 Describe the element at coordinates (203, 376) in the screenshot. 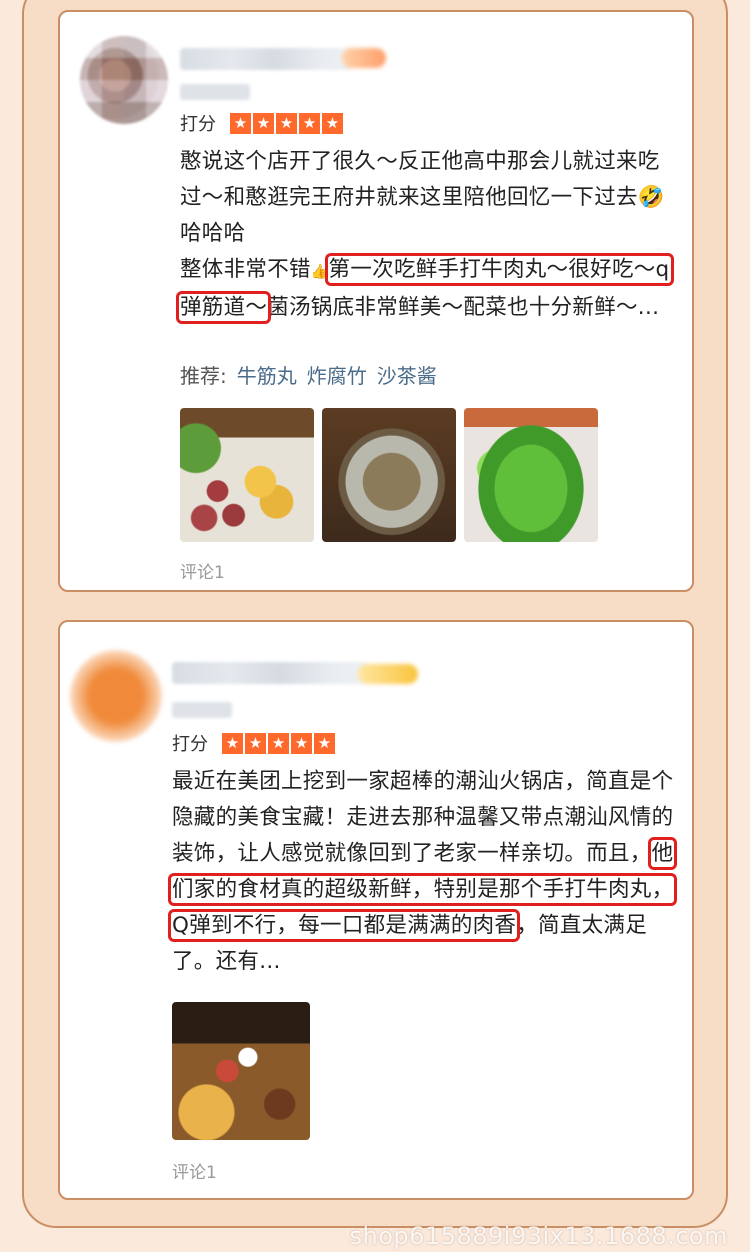

I see `recommend-label: 推荐:` at that location.